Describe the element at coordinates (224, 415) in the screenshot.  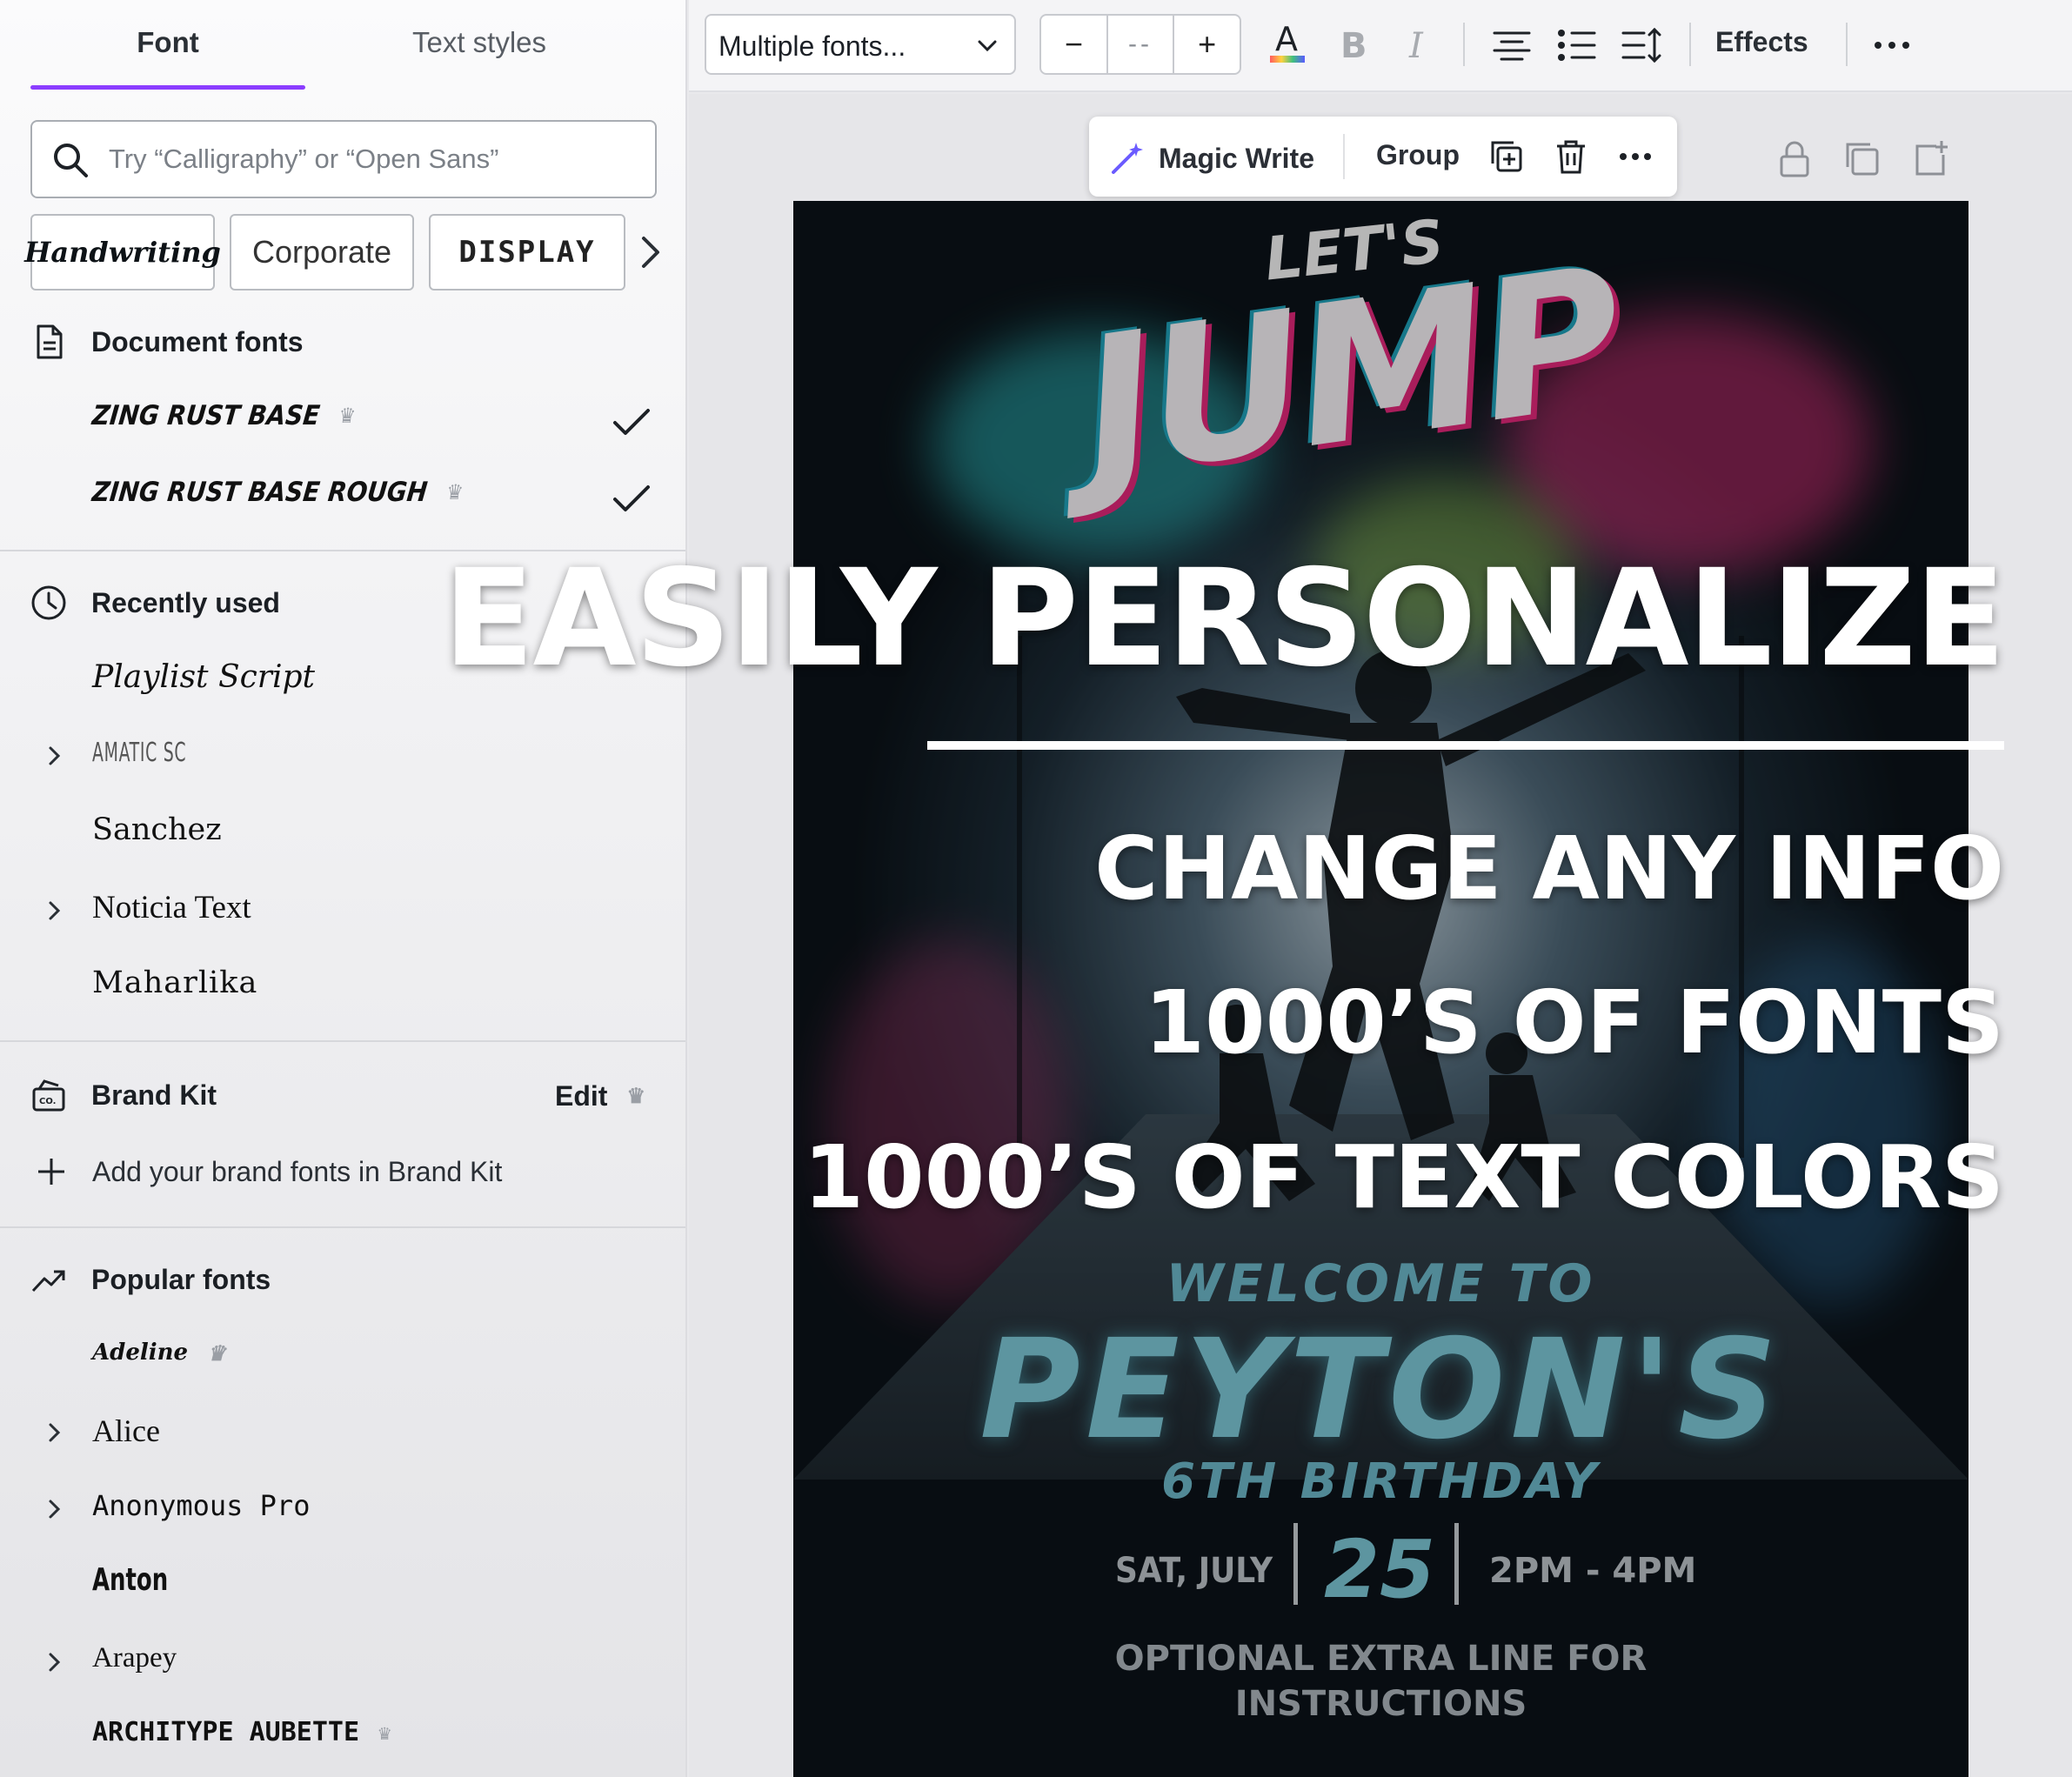
I see `font-item: ZING RUST BASE ♛` at that location.